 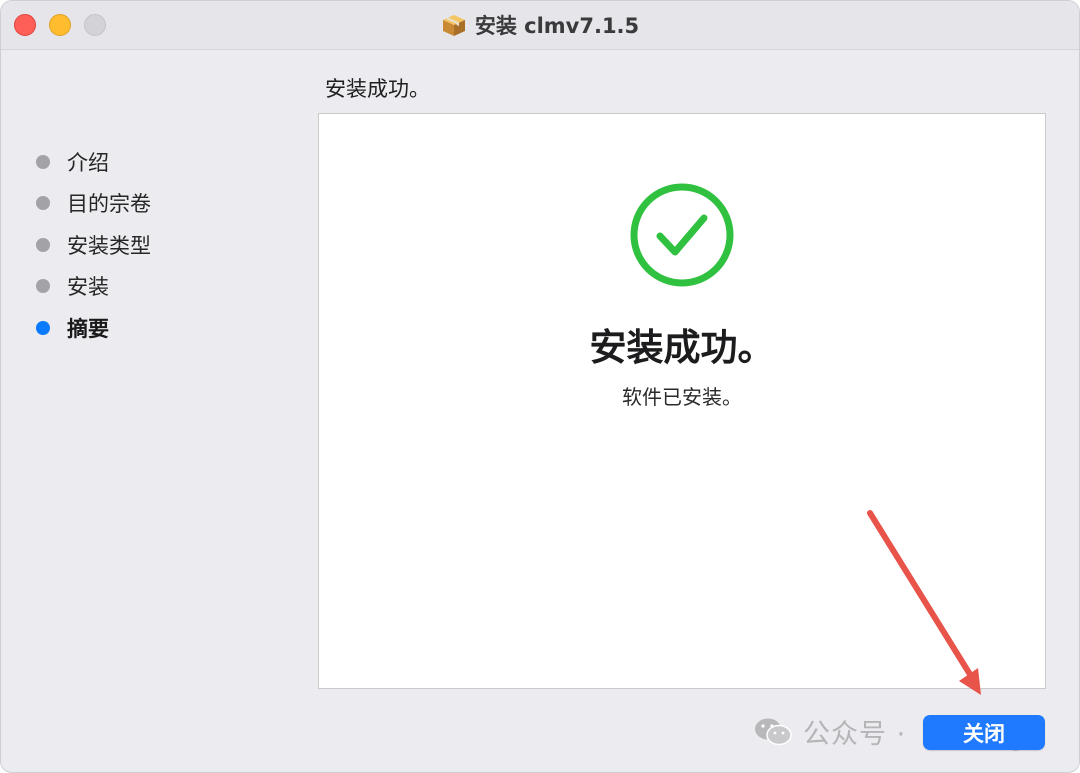 I want to click on watermark-channel-text: 公众号 ·, so click(x=855, y=734).